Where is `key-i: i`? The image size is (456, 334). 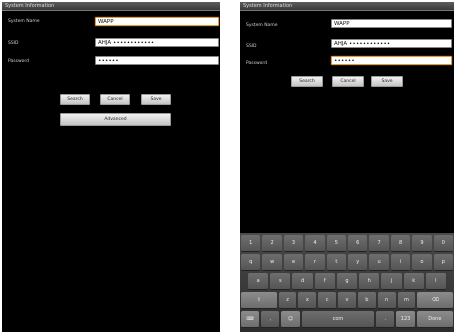 key-i: i is located at coordinates (400, 262).